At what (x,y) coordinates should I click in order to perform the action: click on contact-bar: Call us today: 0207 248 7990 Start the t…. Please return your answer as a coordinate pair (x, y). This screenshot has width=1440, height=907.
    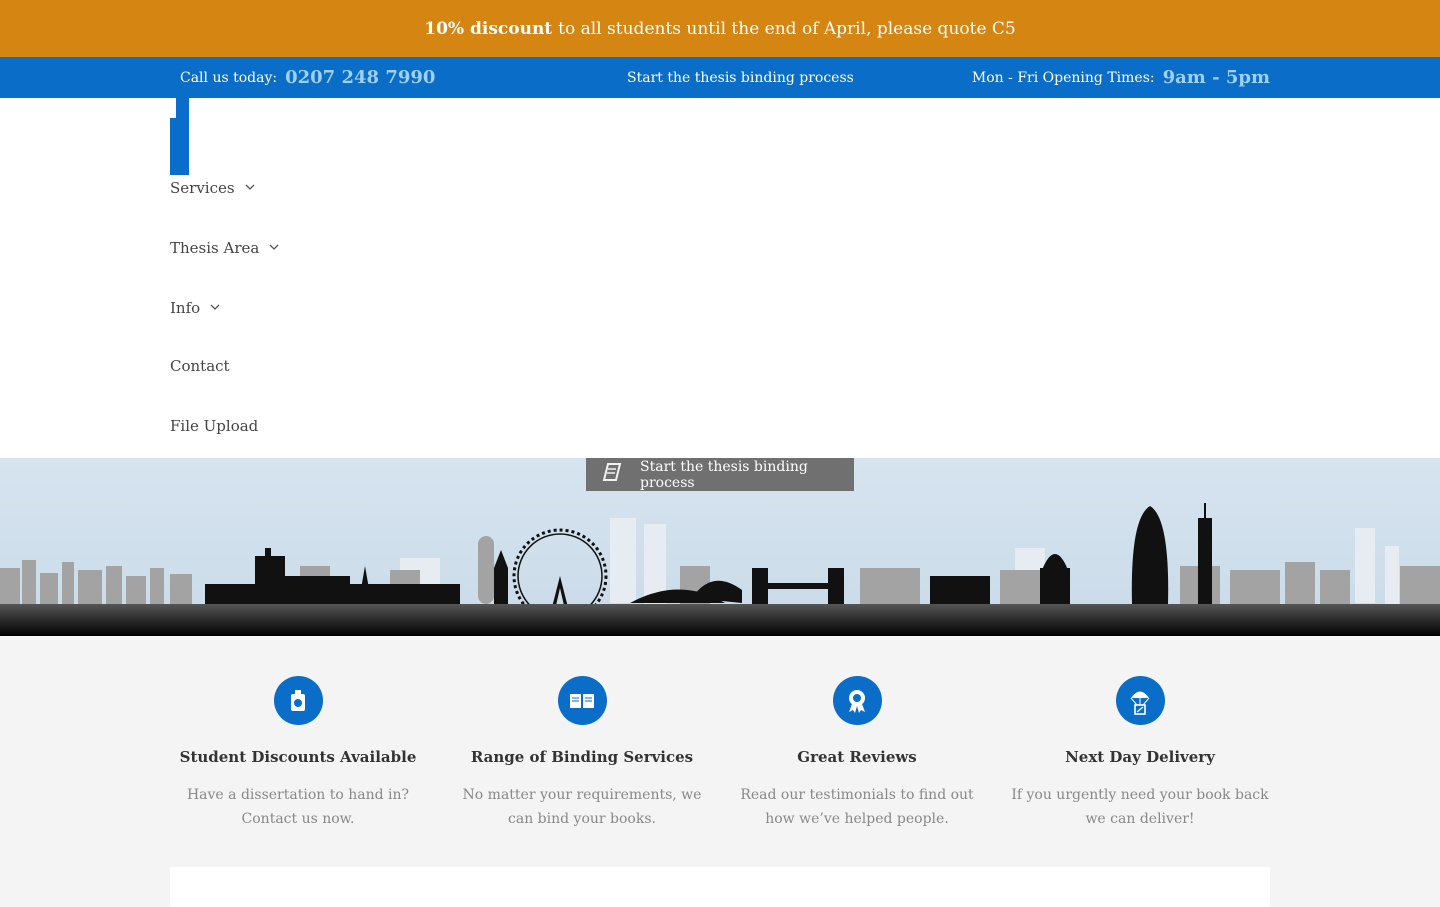
    Looking at the image, I should click on (720, 77).